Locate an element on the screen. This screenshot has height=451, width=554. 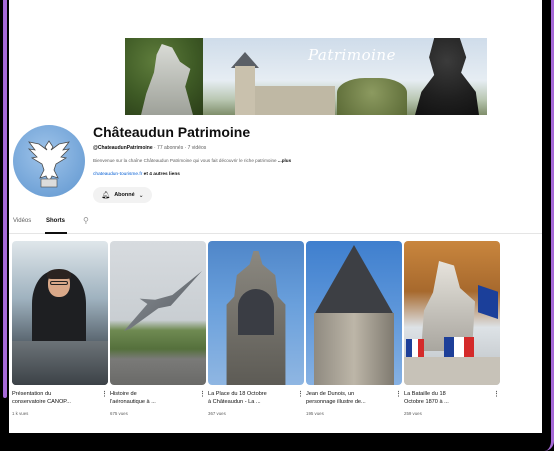
active-tab-indicator is located at coordinates (56, 233).